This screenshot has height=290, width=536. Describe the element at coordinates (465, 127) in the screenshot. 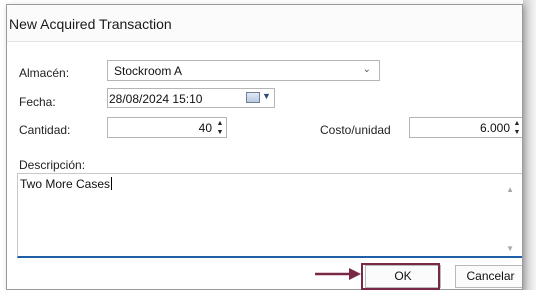

I see `costo-stepper: 6.000 ▲ ▼` at that location.